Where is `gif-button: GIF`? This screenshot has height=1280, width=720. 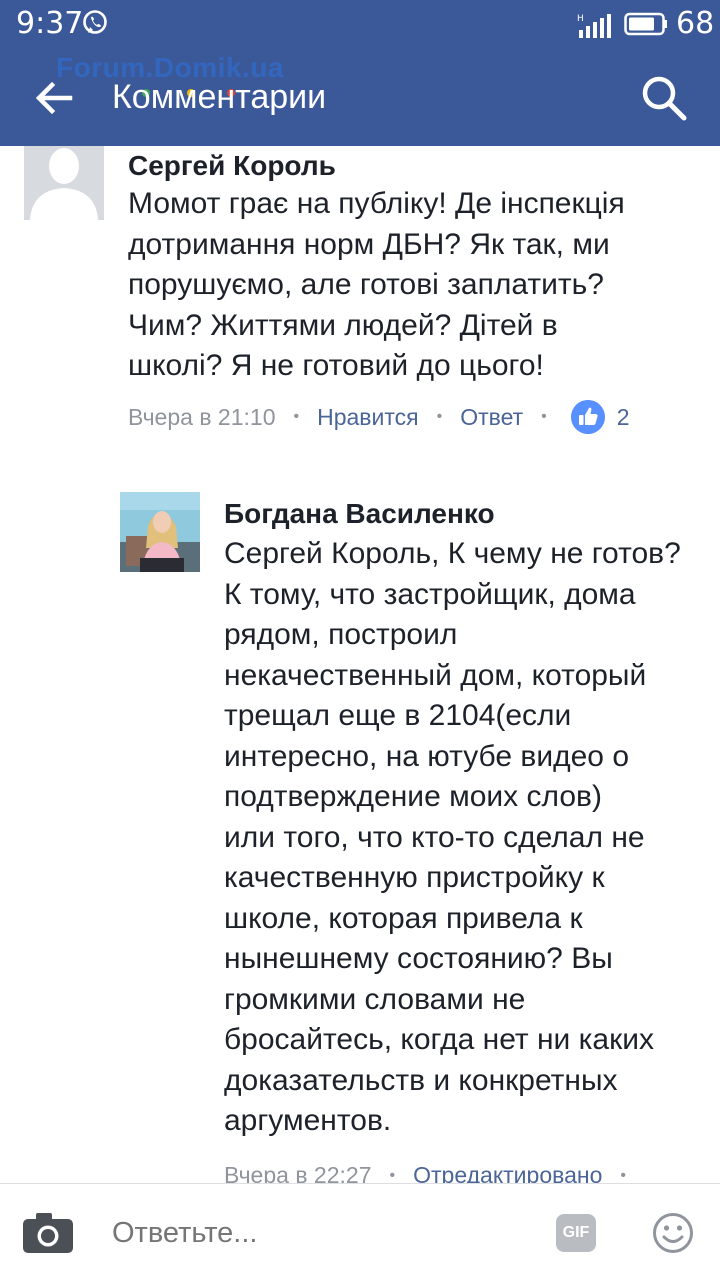 gif-button: GIF is located at coordinates (576, 1233).